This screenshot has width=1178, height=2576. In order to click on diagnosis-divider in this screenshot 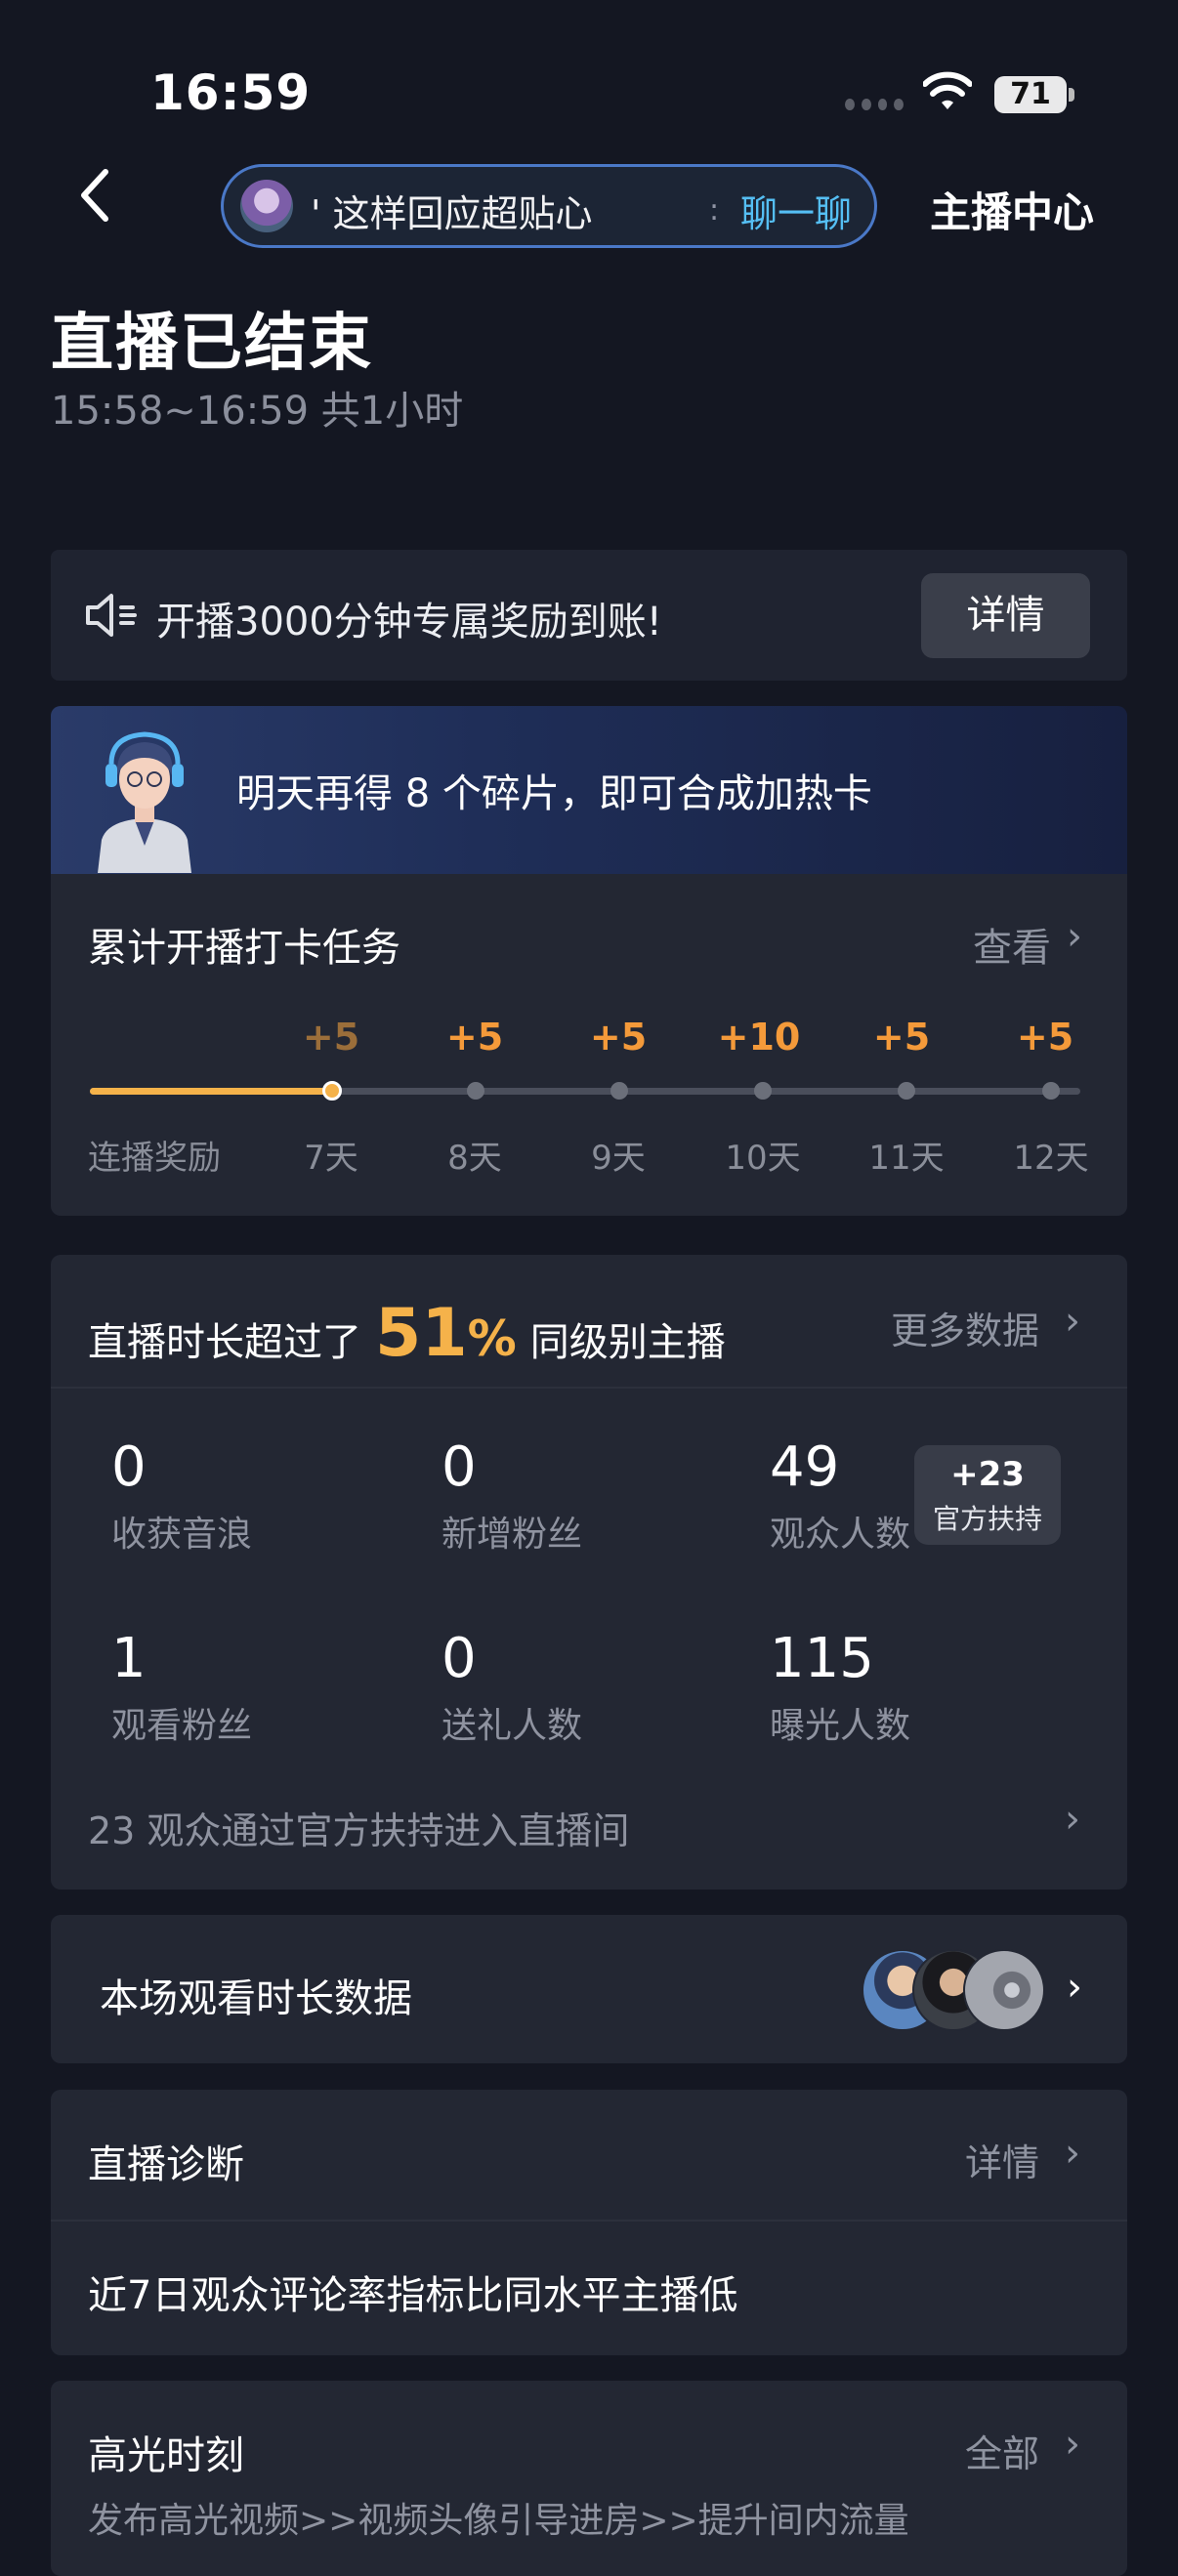, I will do `click(589, 2221)`.